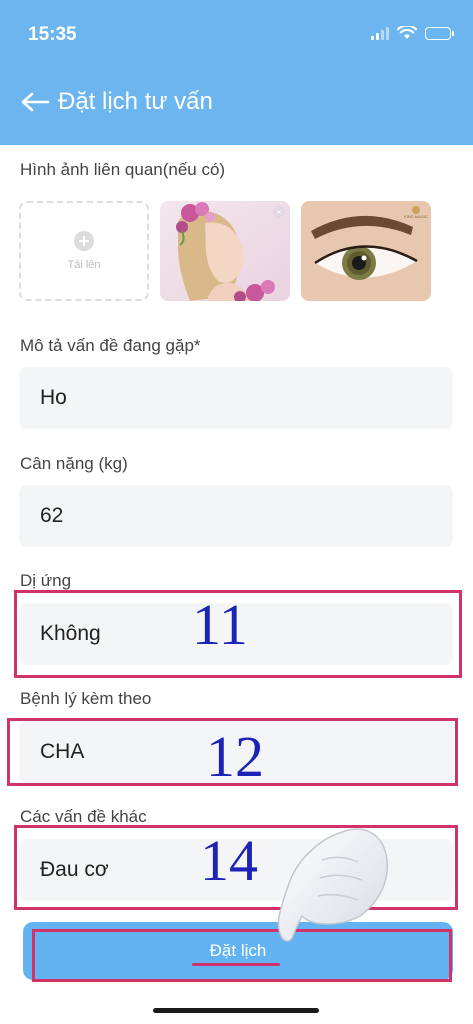  Describe the element at coordinates (74, 463) in the screenshot. I see `field-label-weight: Cân nặng (kg)` at that location.